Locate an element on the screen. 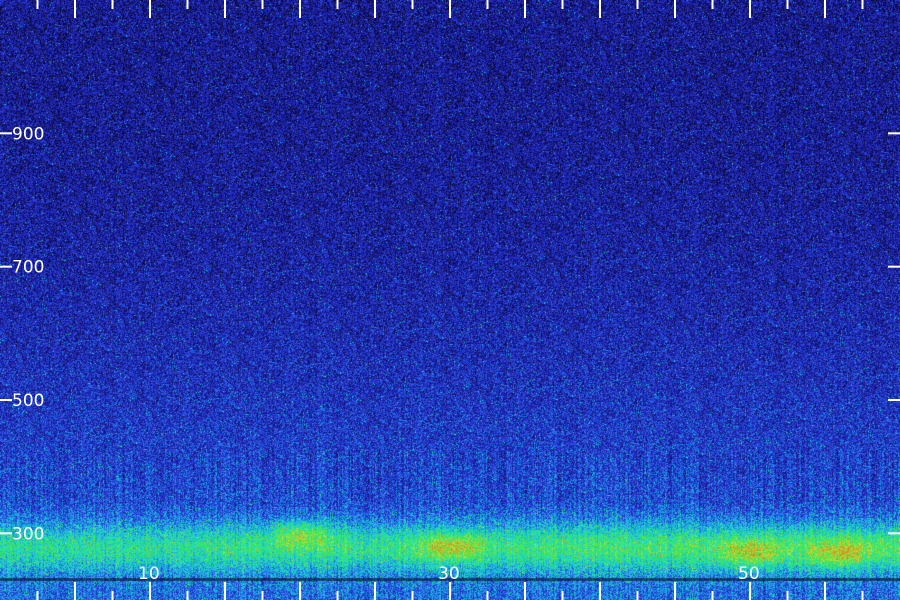 Image resolution: width=900 pixels, height=600 pixels. x-tick-label: 50 is located at coordinates (749, 574).